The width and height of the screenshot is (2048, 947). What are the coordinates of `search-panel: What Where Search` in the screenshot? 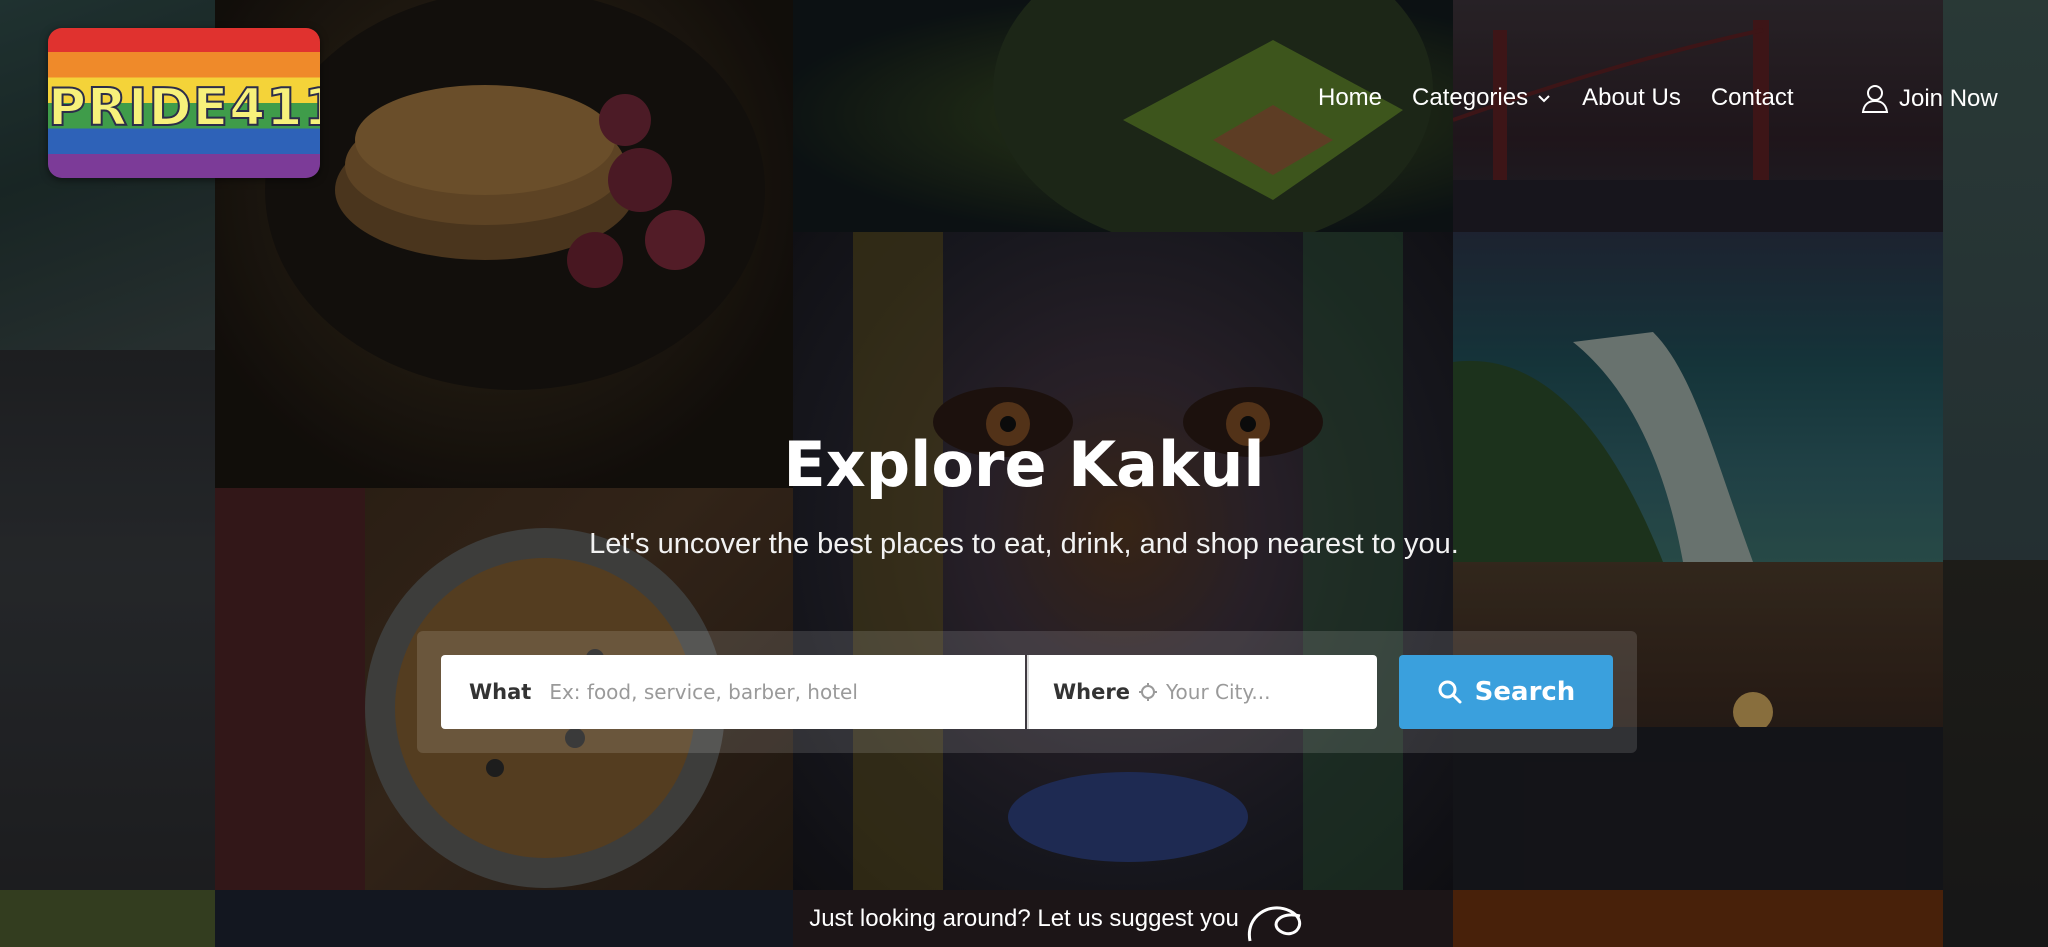 It's located at (1027, 692).